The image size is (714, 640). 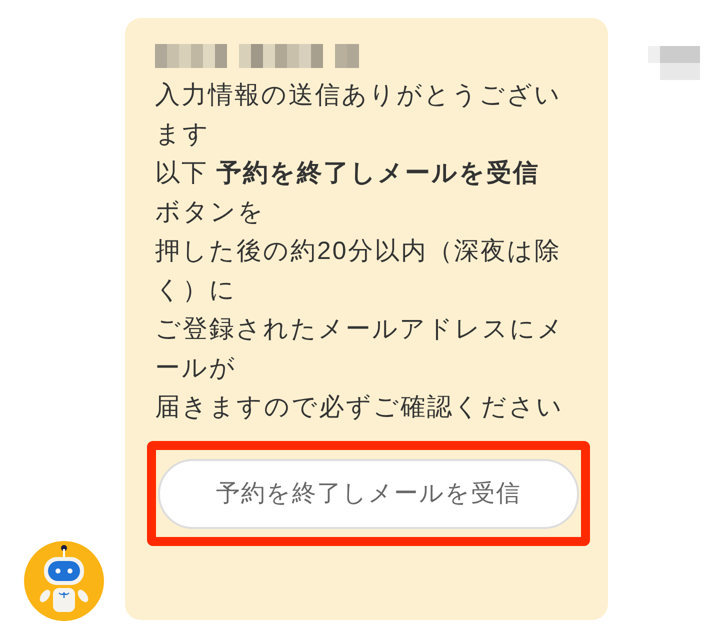 What do you see at coordinates (674, 63) in the screenshot?
I see `redacted-label-drawing` at bounding box center [674, 63].